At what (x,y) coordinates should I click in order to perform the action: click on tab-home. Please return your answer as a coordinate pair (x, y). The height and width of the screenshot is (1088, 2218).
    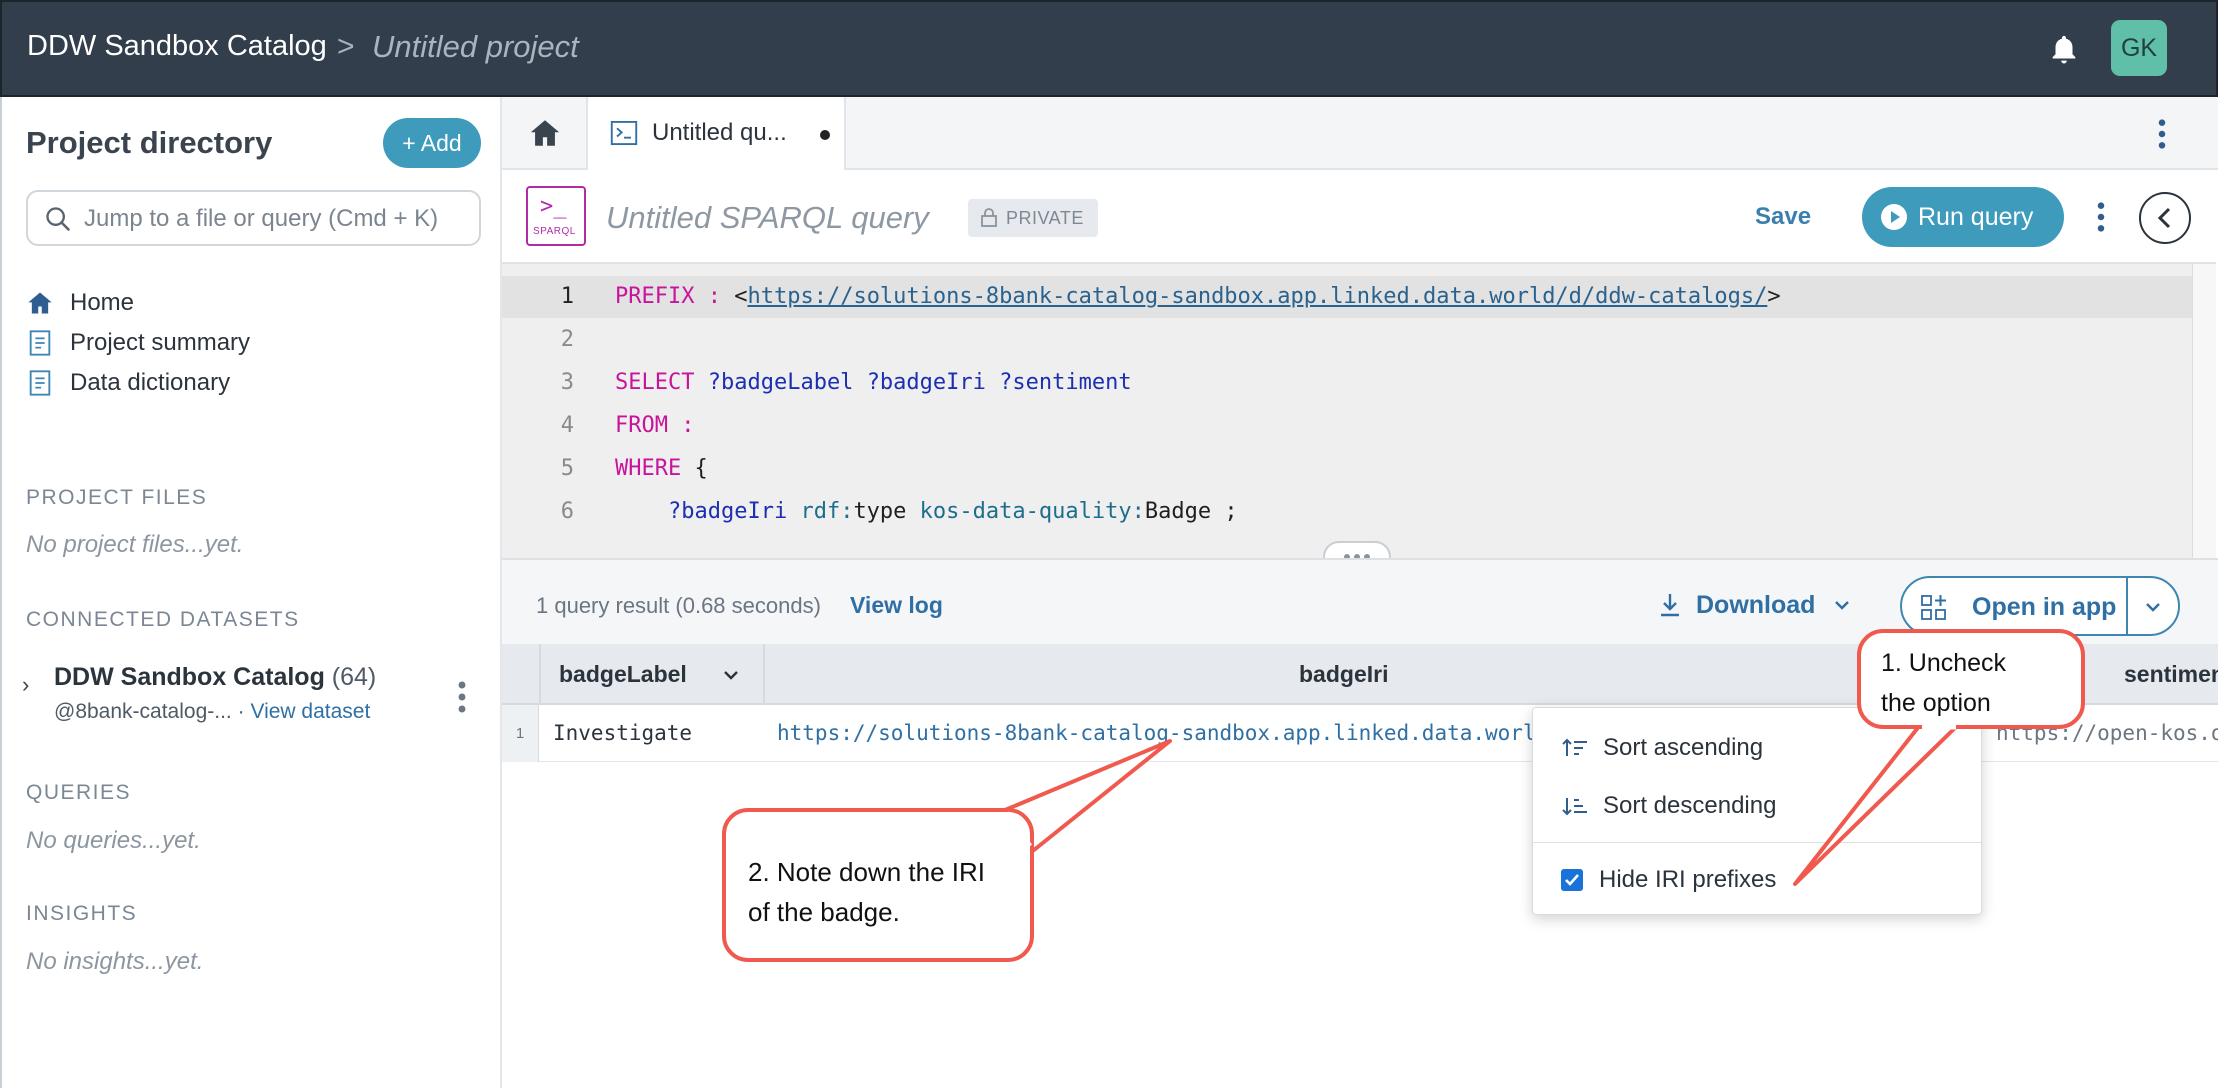
    Looking at the image, I should click on (545, 133).